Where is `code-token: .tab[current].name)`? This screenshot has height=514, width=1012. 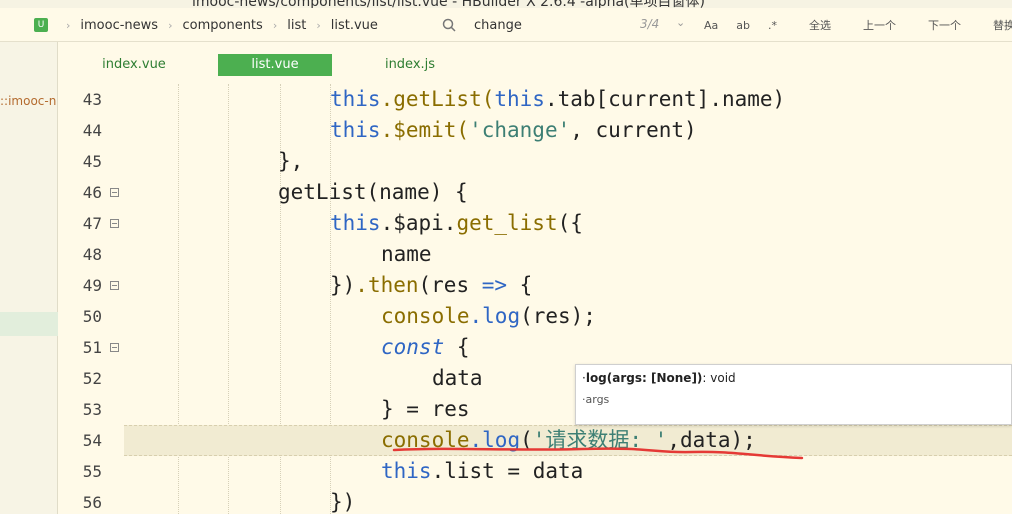 code-token: .tab[current].name) is located at coordinates (665, 99).